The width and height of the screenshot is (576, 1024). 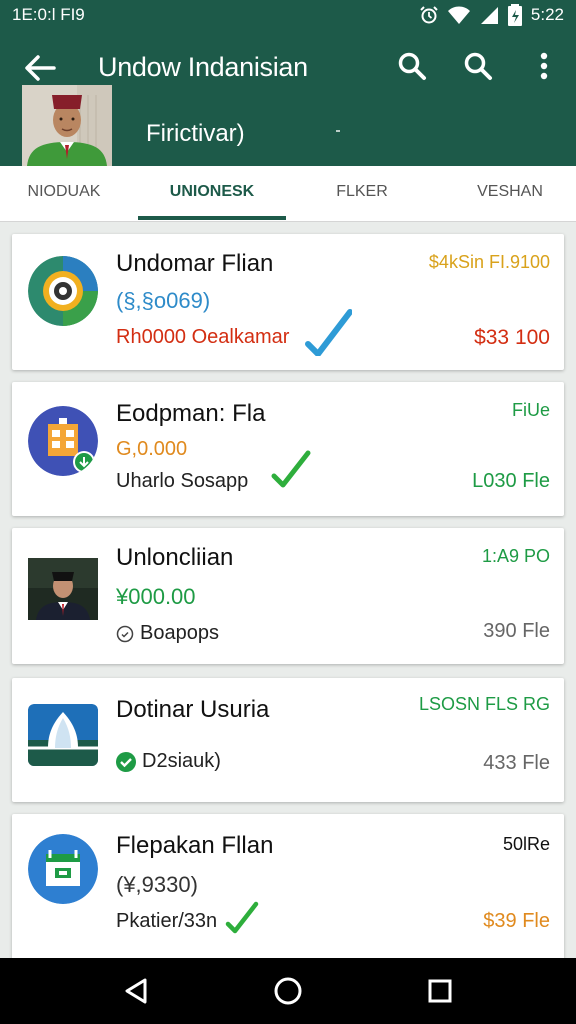 What do you see at coordinates (163, 300) in the screenshot?
I see `card-amount: (§,§o069)` at bounding box center [163, 300].